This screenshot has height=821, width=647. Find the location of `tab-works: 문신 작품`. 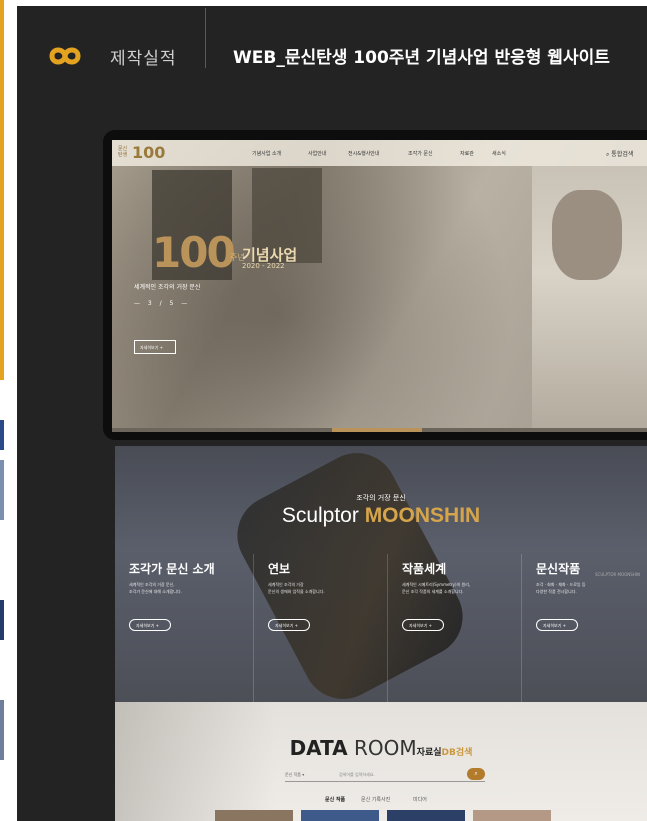

tab-works: 문신 작품 is located at coordinates (335, 799).